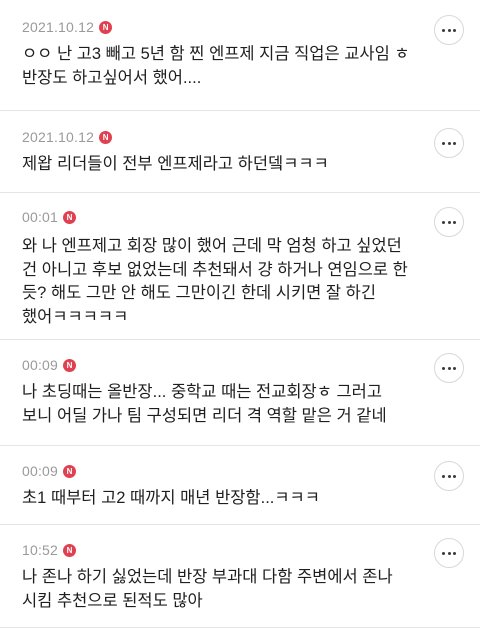 The width and height of the screenshot is (480, 628). Describe the element at coordinates (240, 485) in the screenshot. I see `comment-item: 00:09 N 초1 때부터 고2 때까지 매년 반장함...ㅋㅋㅋ` at that location.